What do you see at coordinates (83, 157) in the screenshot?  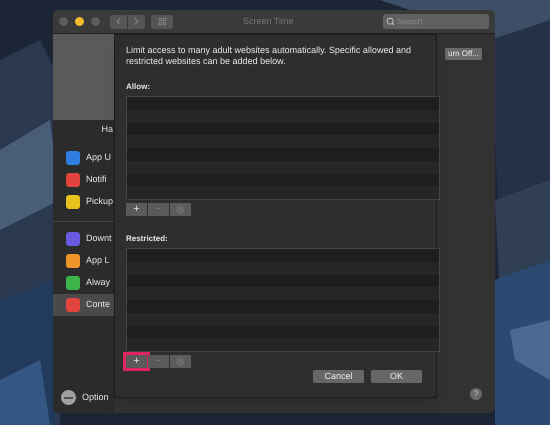 I see `sidebar-item: App U` at bounding box center [83, 157].